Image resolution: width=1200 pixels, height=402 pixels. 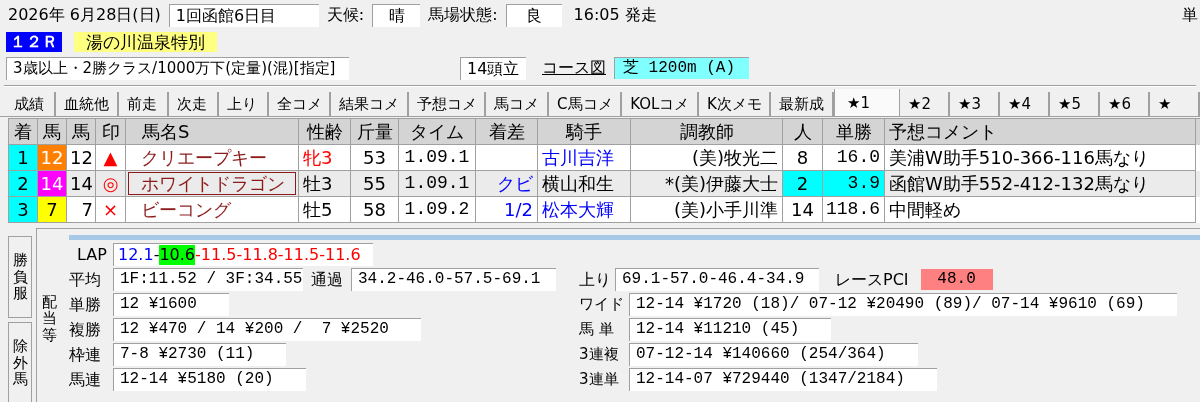 What do you see at coordinates (325, 210) in the screenshot?
I see `table-cell: 牡5` at bounding box center [325, 210].